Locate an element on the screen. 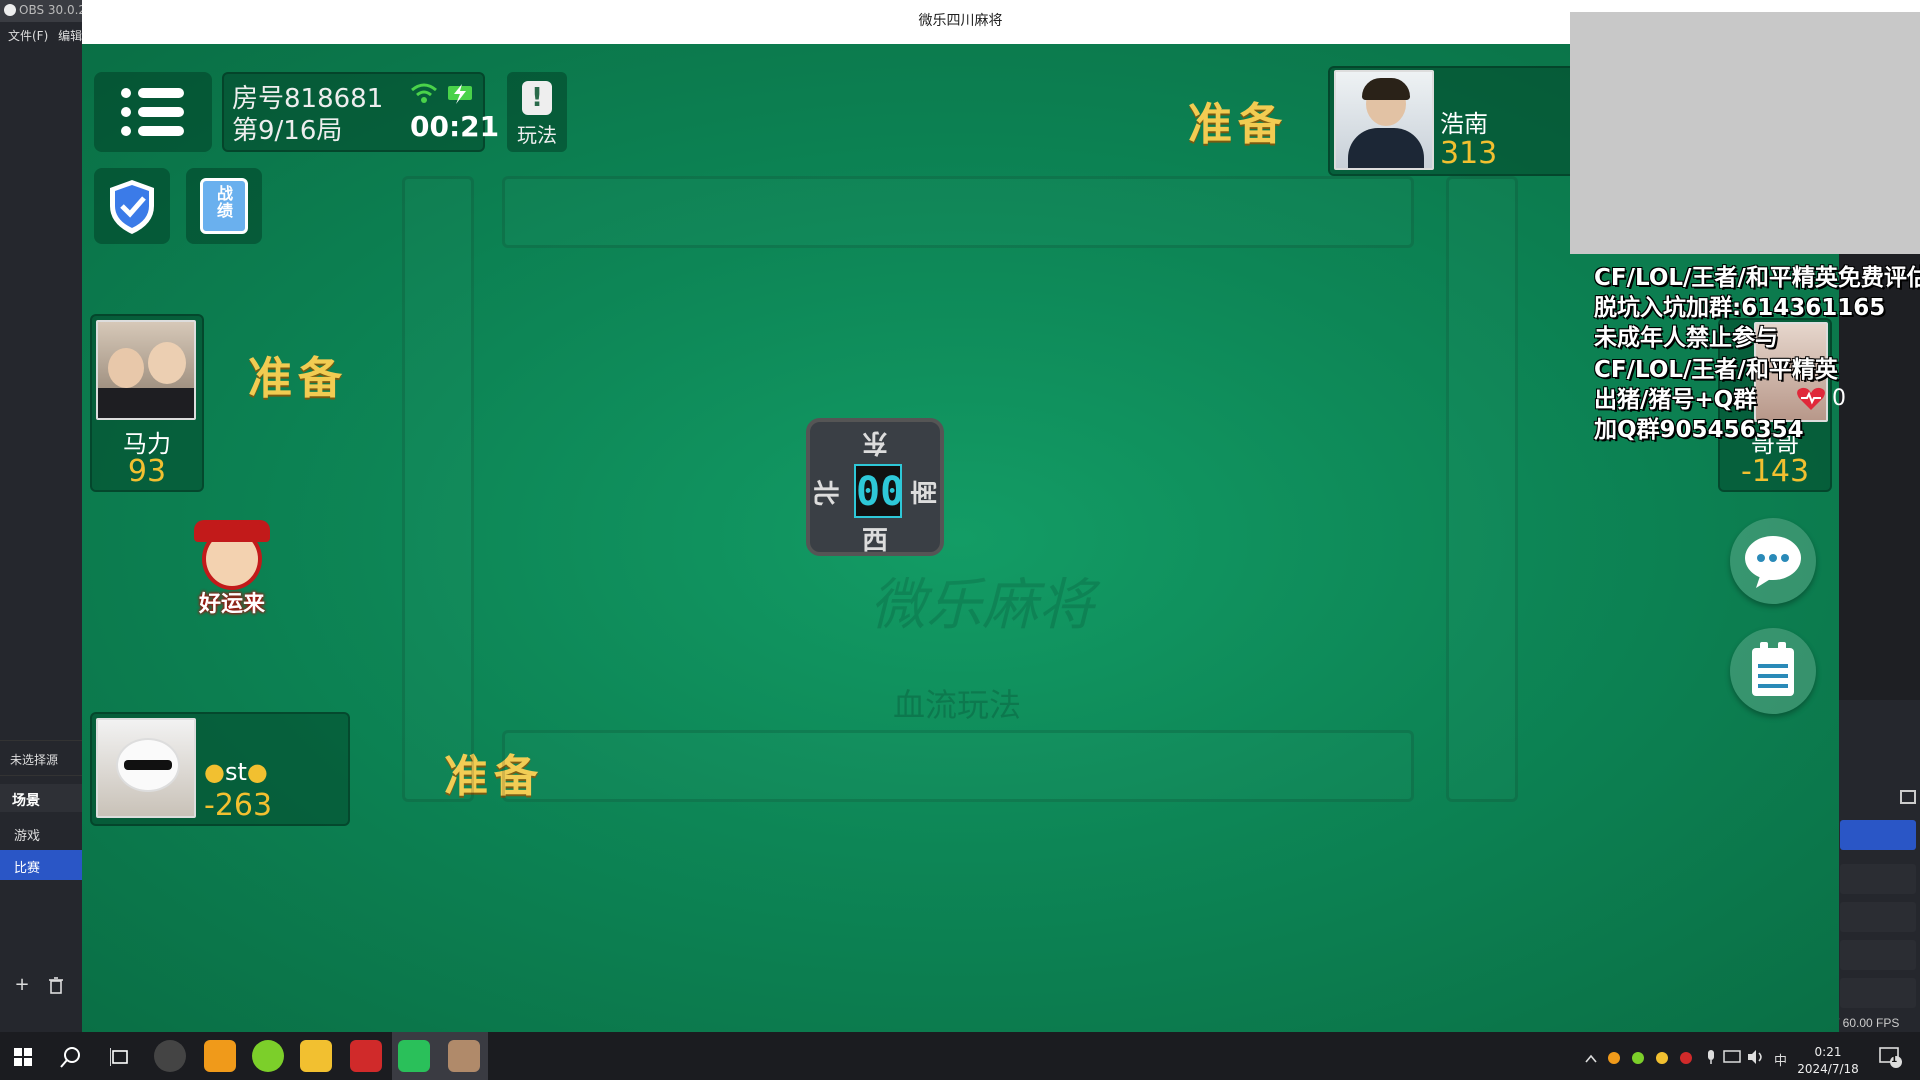 Image resolution: width=1920 pixels, height=1080 pixels. overlay-line-4: CF/LOL/王者/和平精英 is located at coordinates (1716, 370).